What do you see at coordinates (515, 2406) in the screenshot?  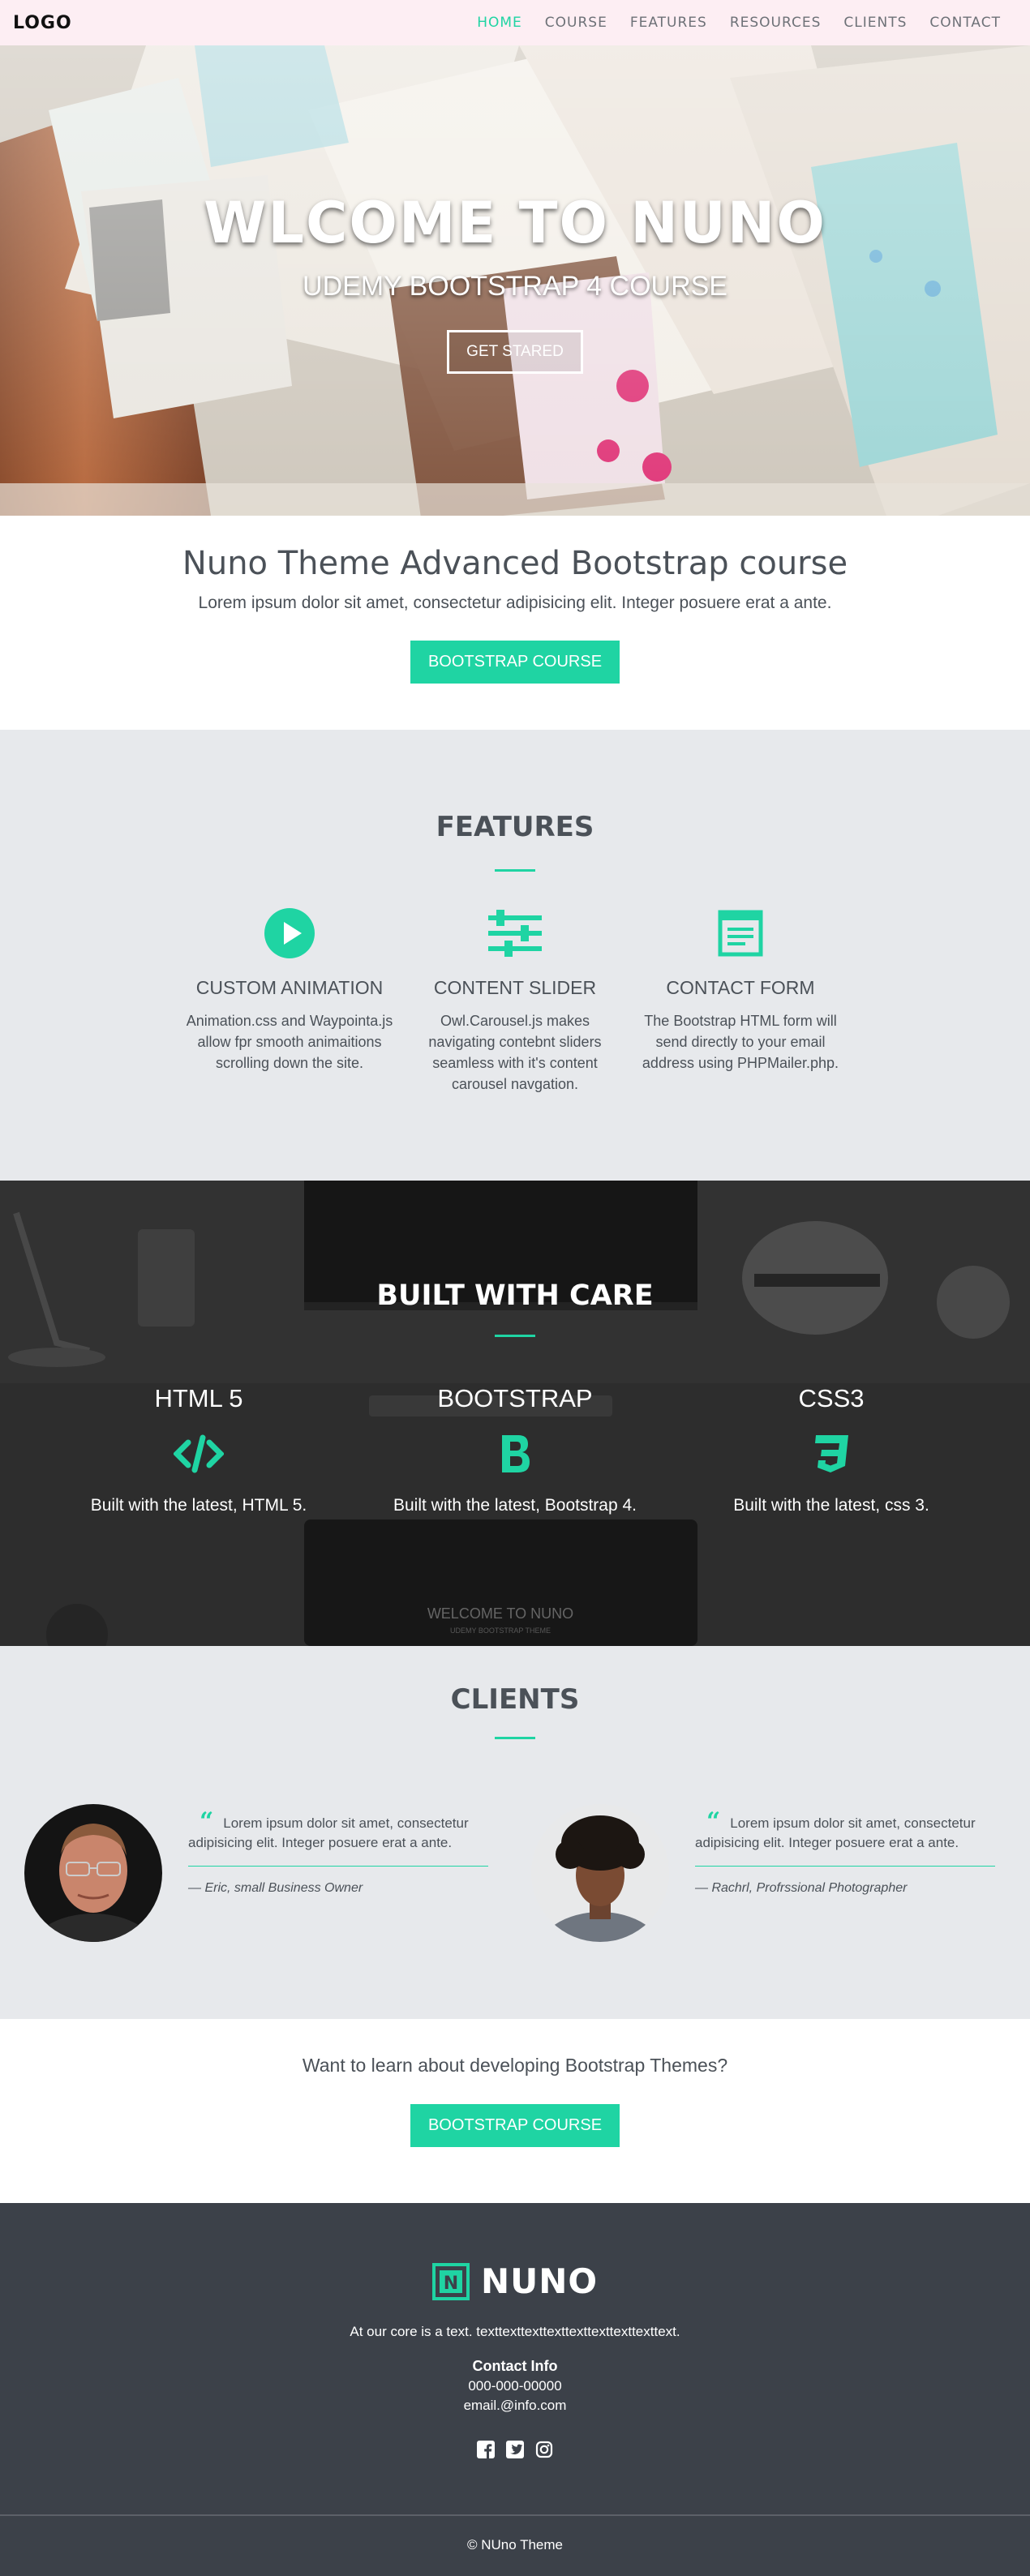 I see `contact-email: email.@info.com` at bounding box center [515, 2406].